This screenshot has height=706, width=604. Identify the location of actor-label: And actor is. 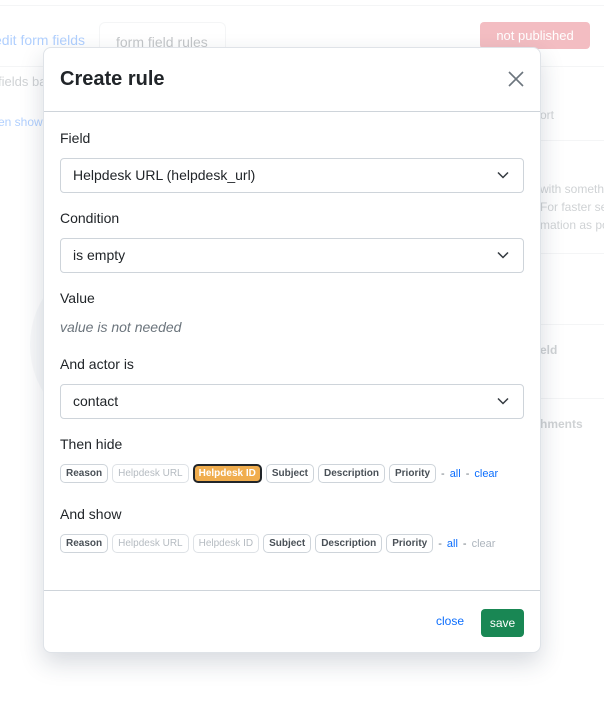
(97, 364).